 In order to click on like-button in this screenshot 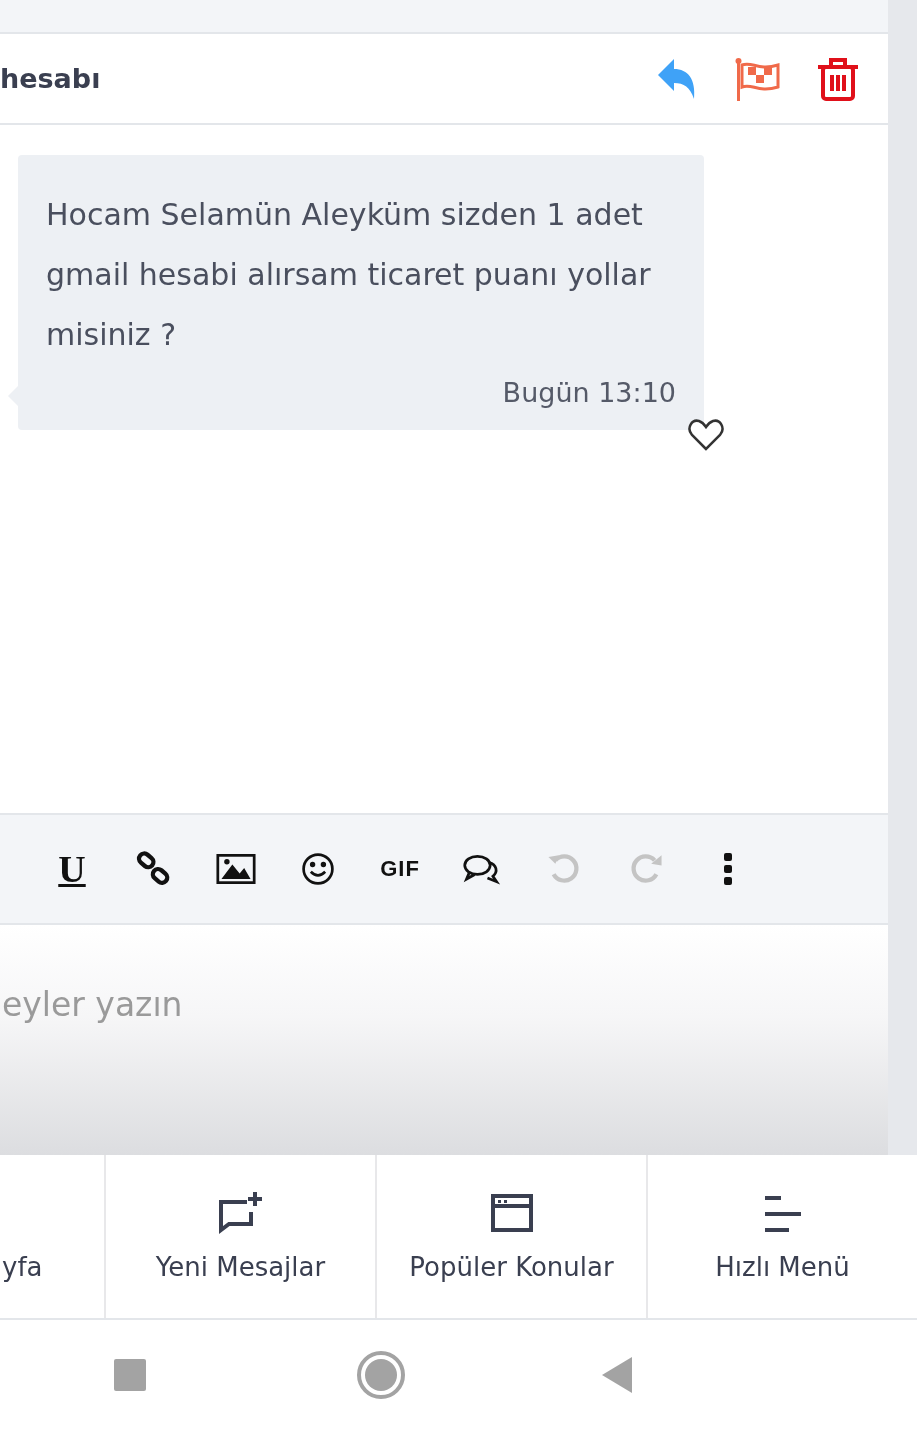, I will do `click(706, 435)`.